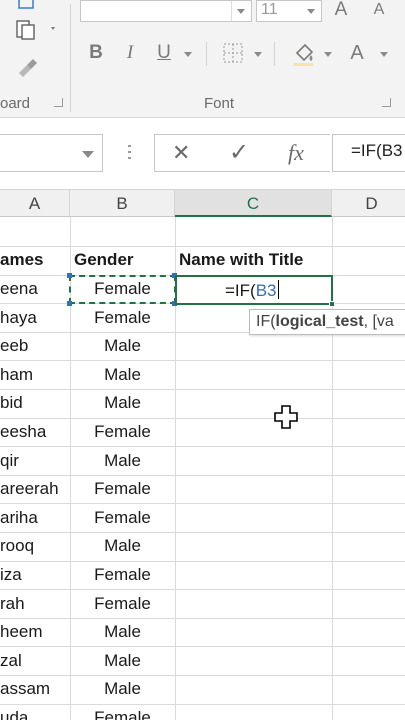  Describe the element at coordinates (27, 65) in the screenshot. I see `paste-brush-icon` at that location.